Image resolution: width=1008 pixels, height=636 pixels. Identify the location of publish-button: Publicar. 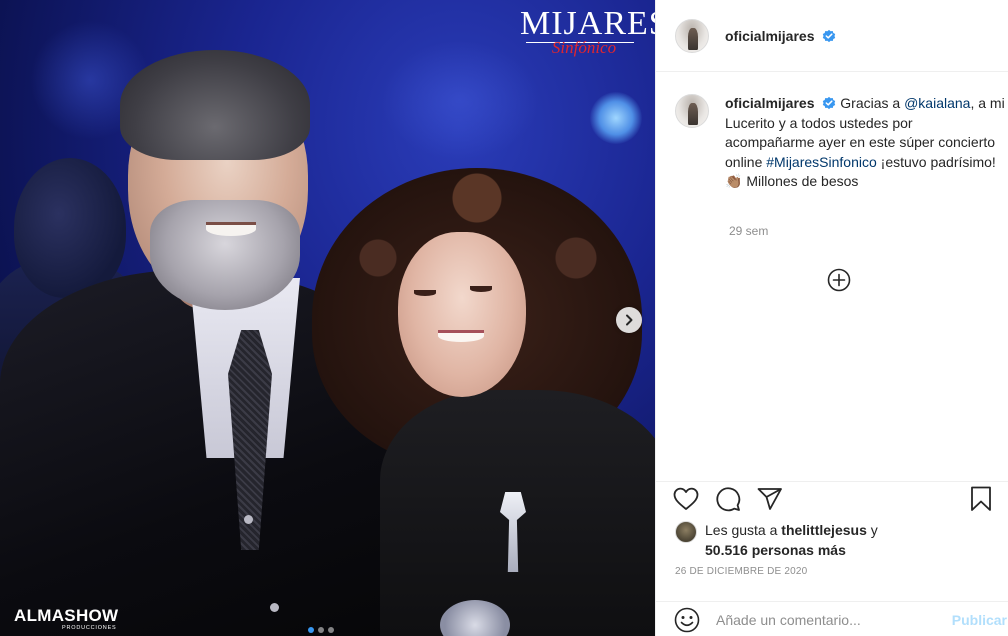
(980, 620).